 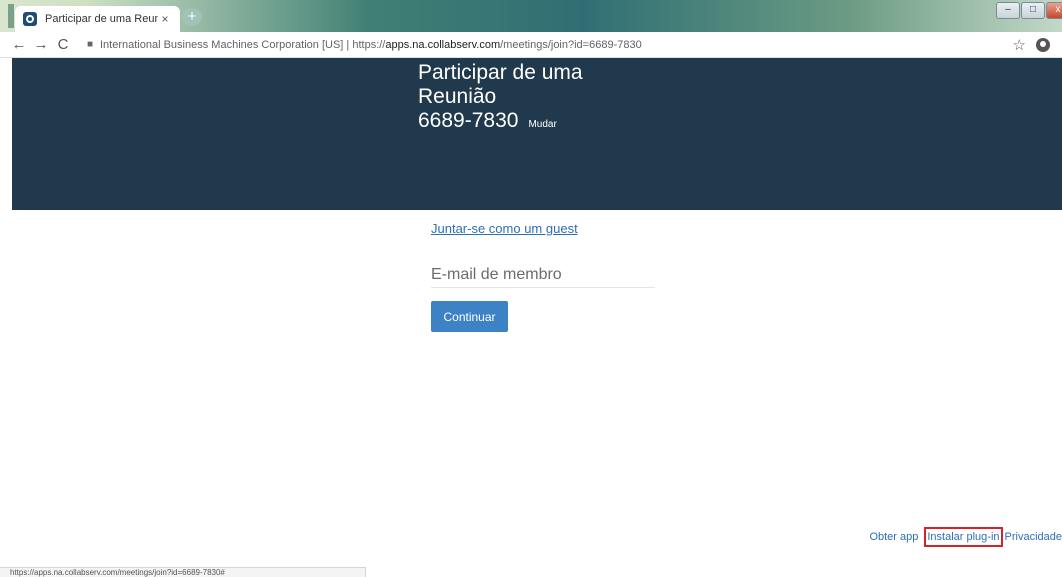 I want to click on lock-icon: ■, so click(x=90, y=44).